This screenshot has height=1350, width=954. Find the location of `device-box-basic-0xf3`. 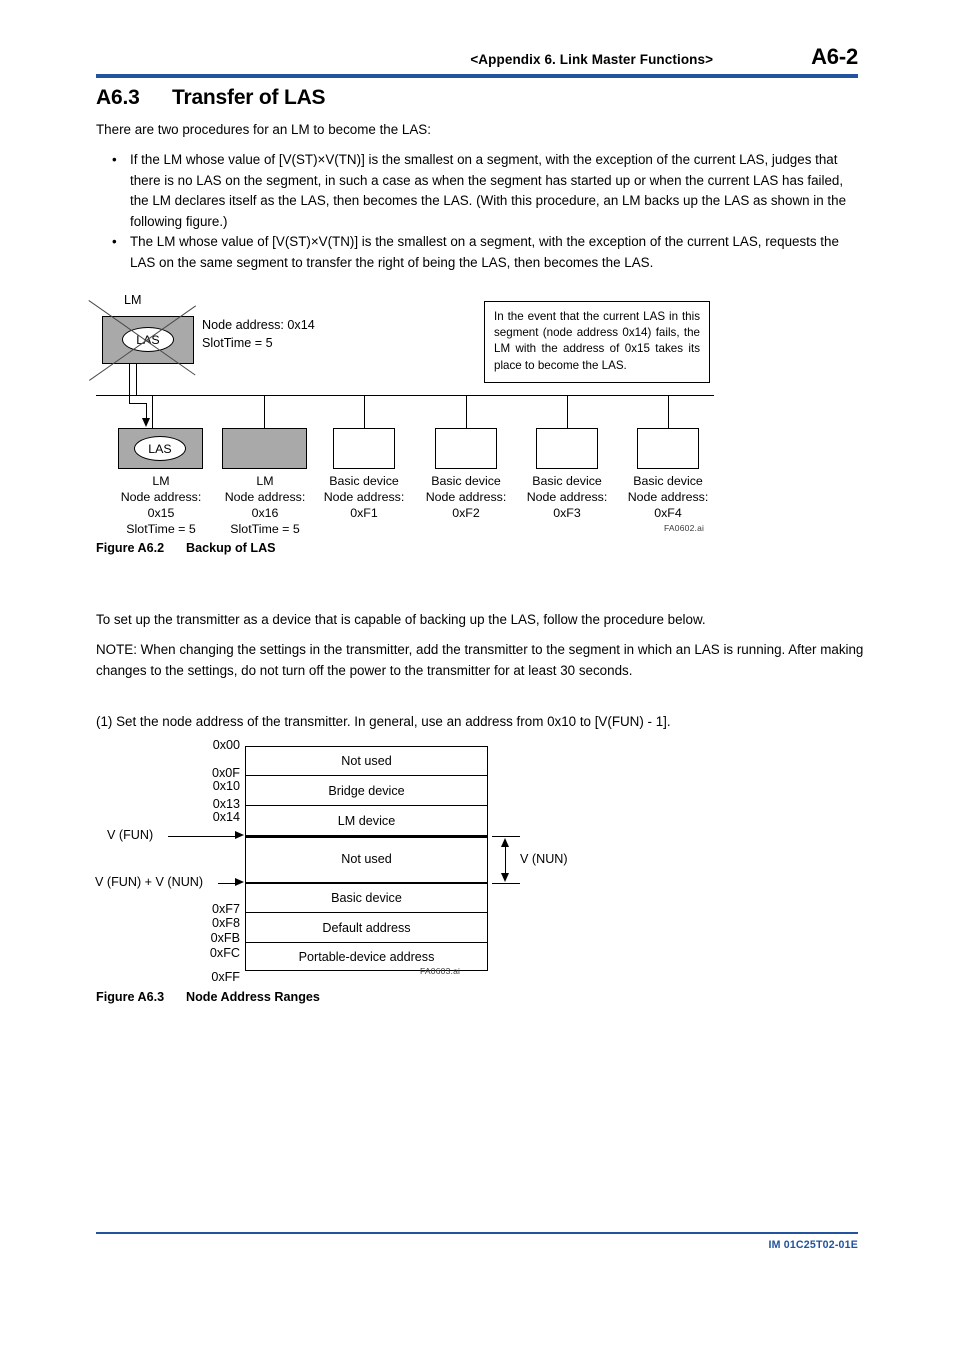

device-box-basic-0xf3 is located at coordinates (567, 448).